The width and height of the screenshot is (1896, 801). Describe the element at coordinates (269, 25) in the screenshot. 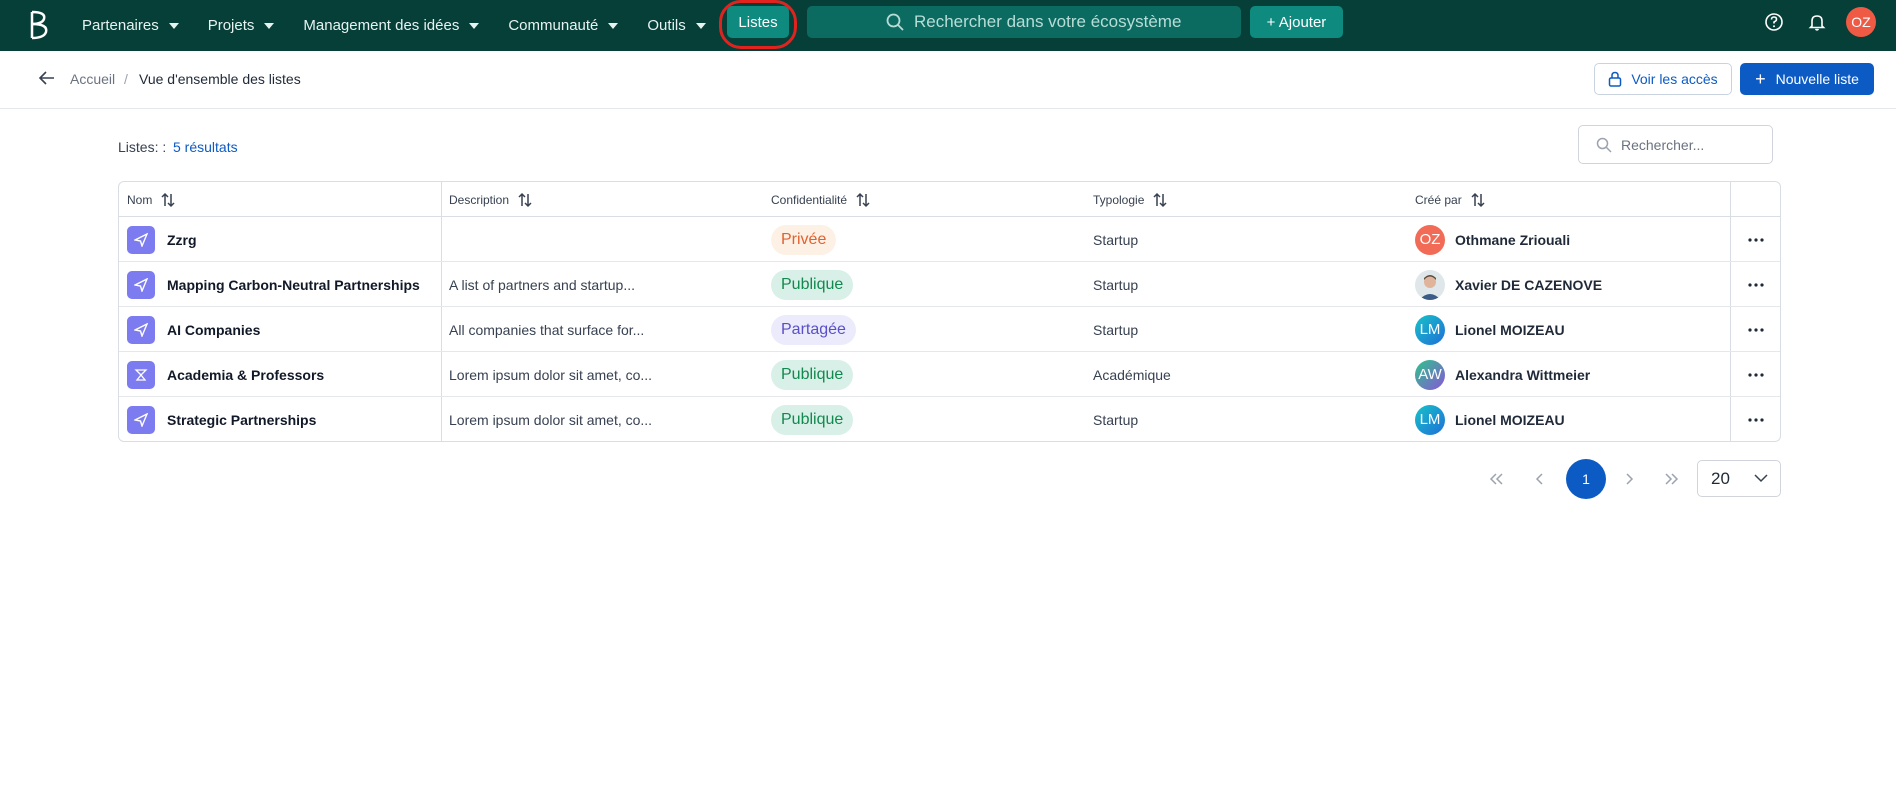

I see `caret-down-icon` at that location.